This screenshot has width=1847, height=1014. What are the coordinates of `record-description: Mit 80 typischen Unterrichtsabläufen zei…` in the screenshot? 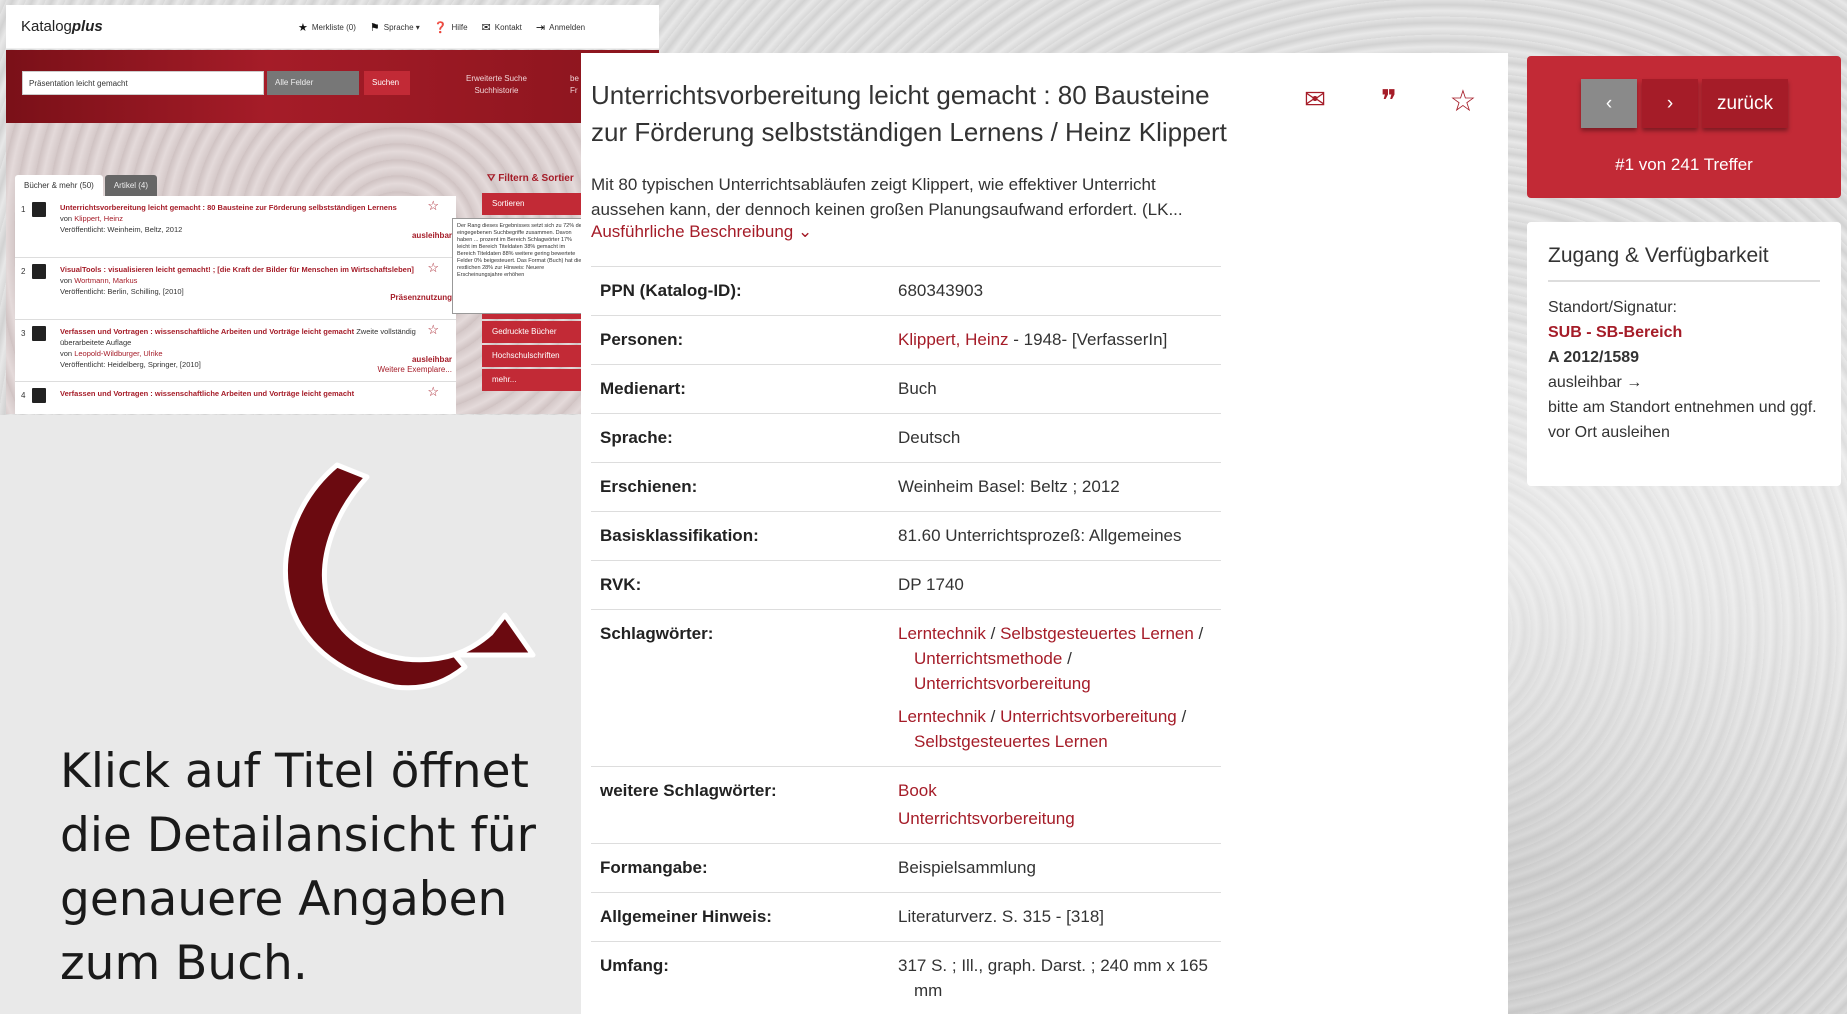 It's located at (887, 197).